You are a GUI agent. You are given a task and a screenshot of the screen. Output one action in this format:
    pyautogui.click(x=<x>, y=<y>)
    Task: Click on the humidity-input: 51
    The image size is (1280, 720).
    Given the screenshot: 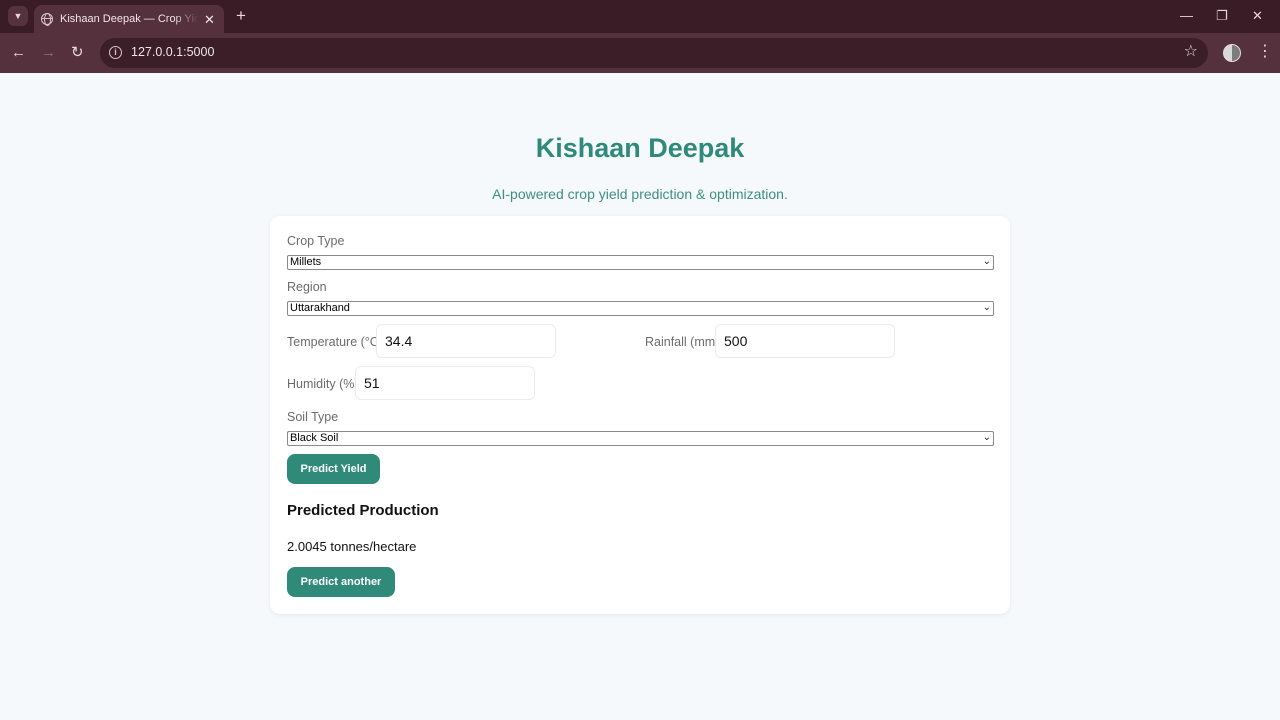 What is the action you would take?
    pyautogui.click(x=445, y=383)
    